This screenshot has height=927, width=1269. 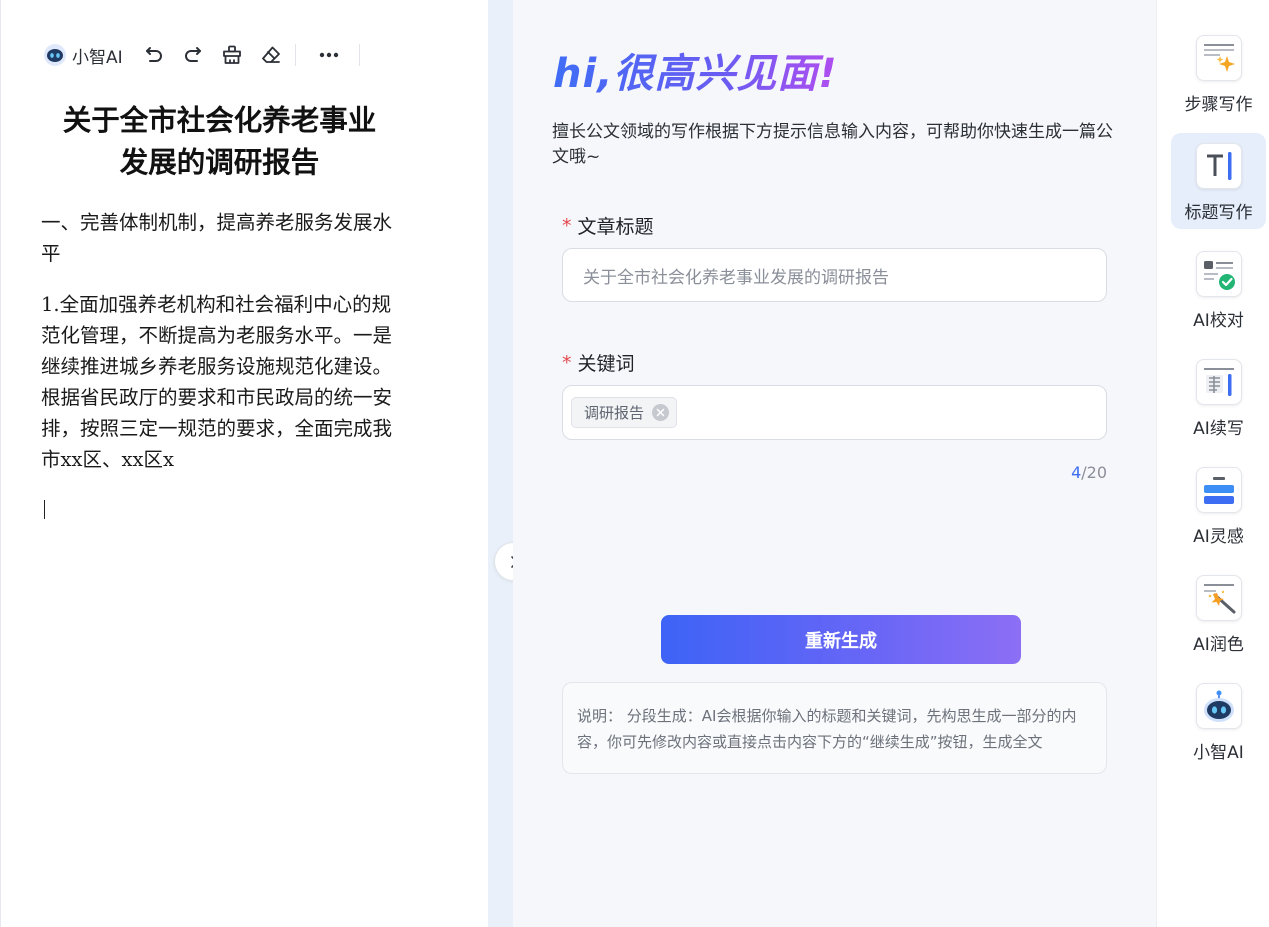 I want to click on tool-label: 标题写作, so click(x=1218, y=213).